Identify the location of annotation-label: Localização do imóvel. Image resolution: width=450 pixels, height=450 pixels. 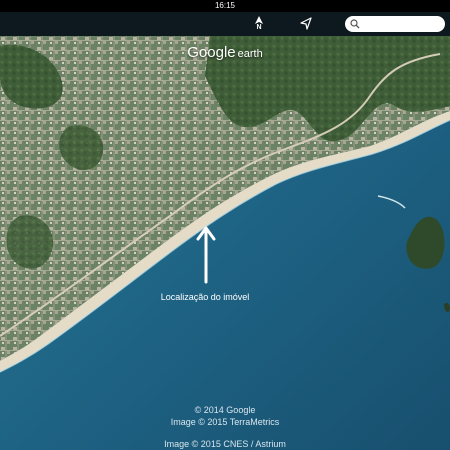
(205, 297).